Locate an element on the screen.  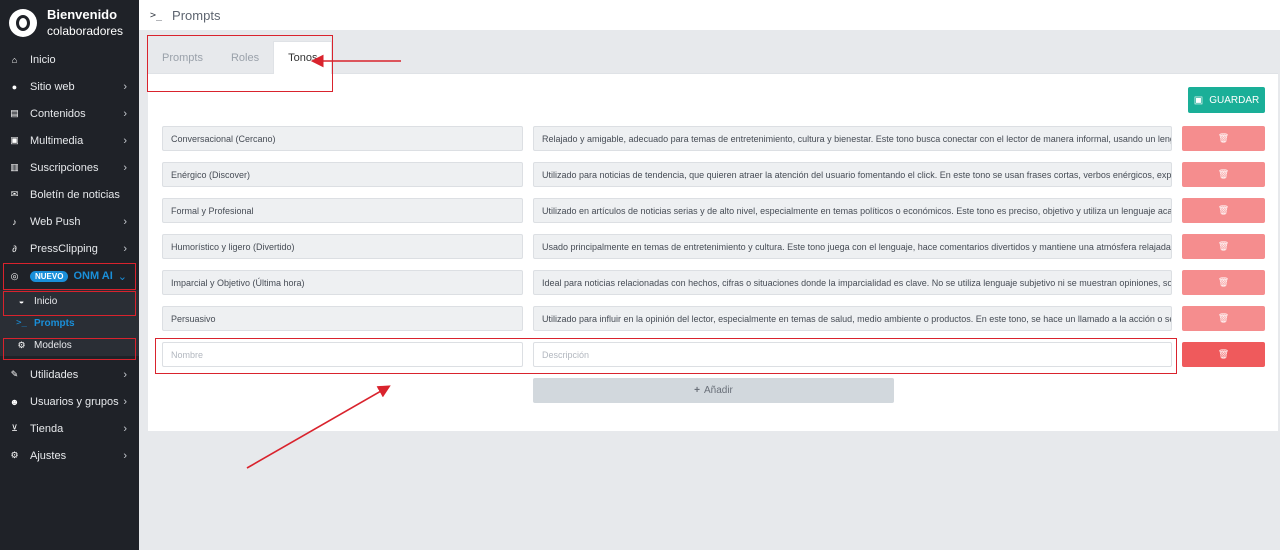
sidebar-item-suscripciones: ▥ Suscripciones › is located at coordinates (69, 167).